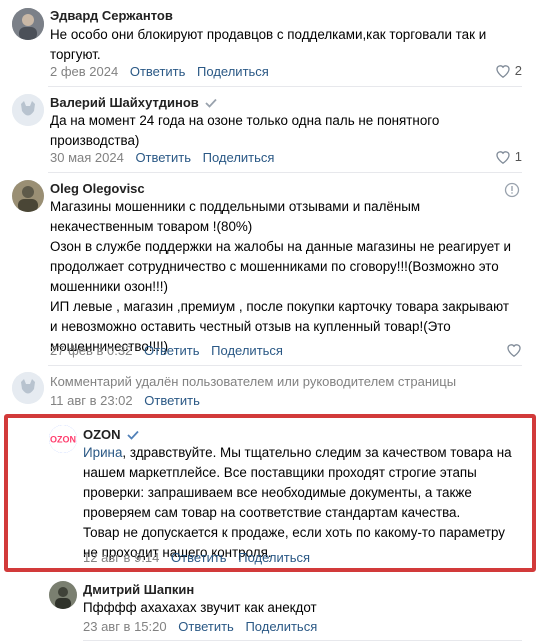  I want to click on comment-text: Пфффф ахахахах звучит как анекдот, so click(303, 608).